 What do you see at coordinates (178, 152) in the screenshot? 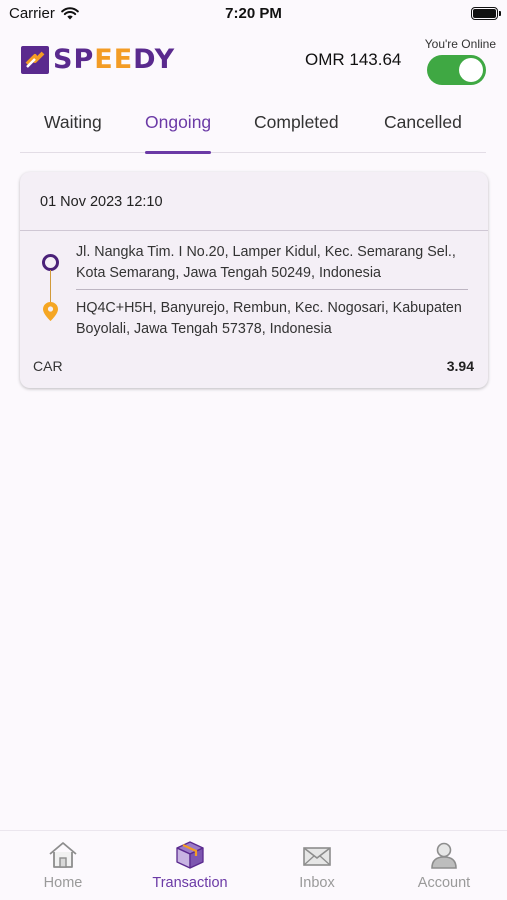
I see `active-tab-indicator` at bounding box center [178, 152].